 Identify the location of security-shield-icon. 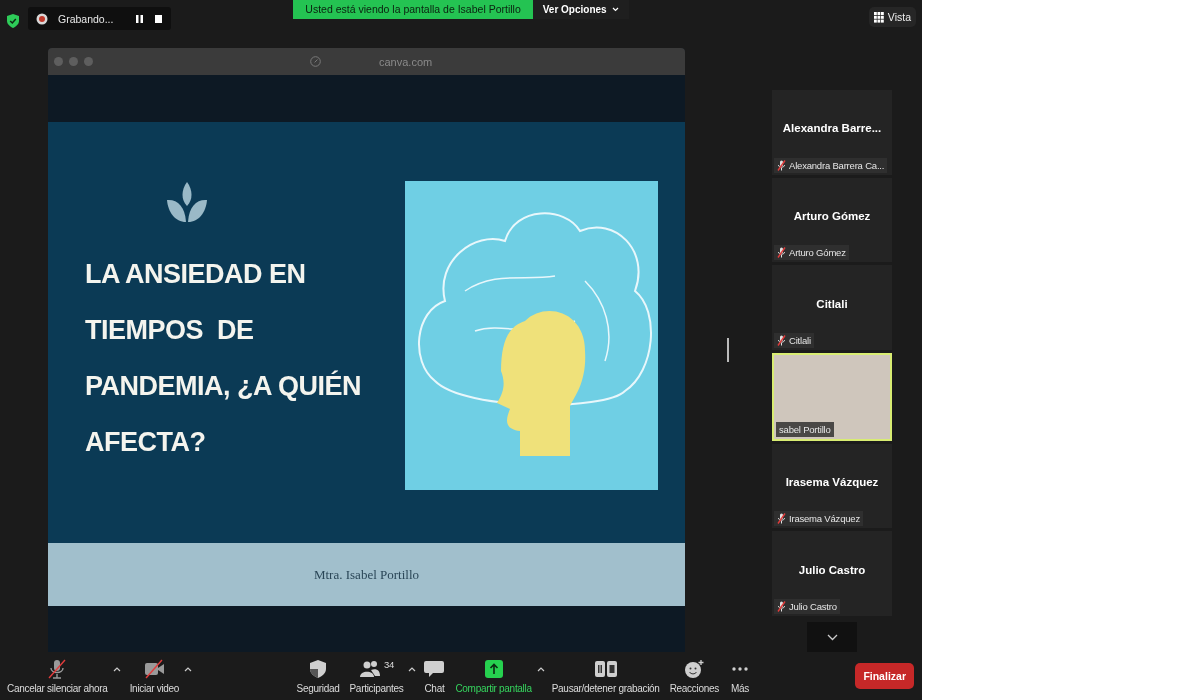
(13, 20).